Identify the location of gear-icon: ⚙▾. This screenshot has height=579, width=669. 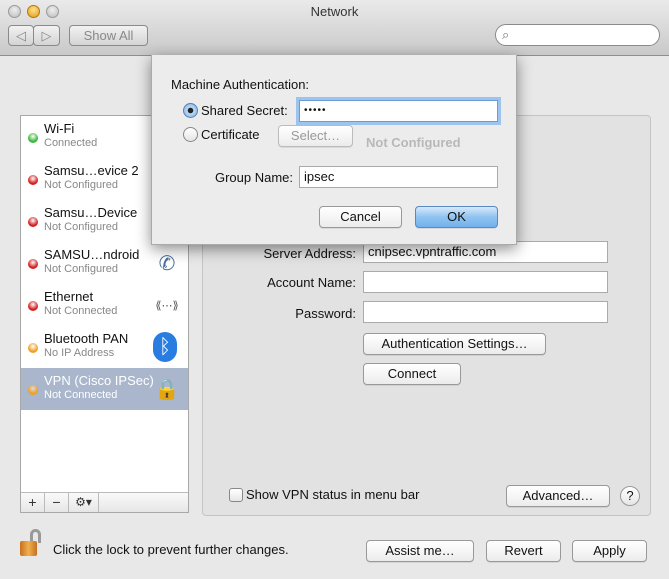
(84, 502).